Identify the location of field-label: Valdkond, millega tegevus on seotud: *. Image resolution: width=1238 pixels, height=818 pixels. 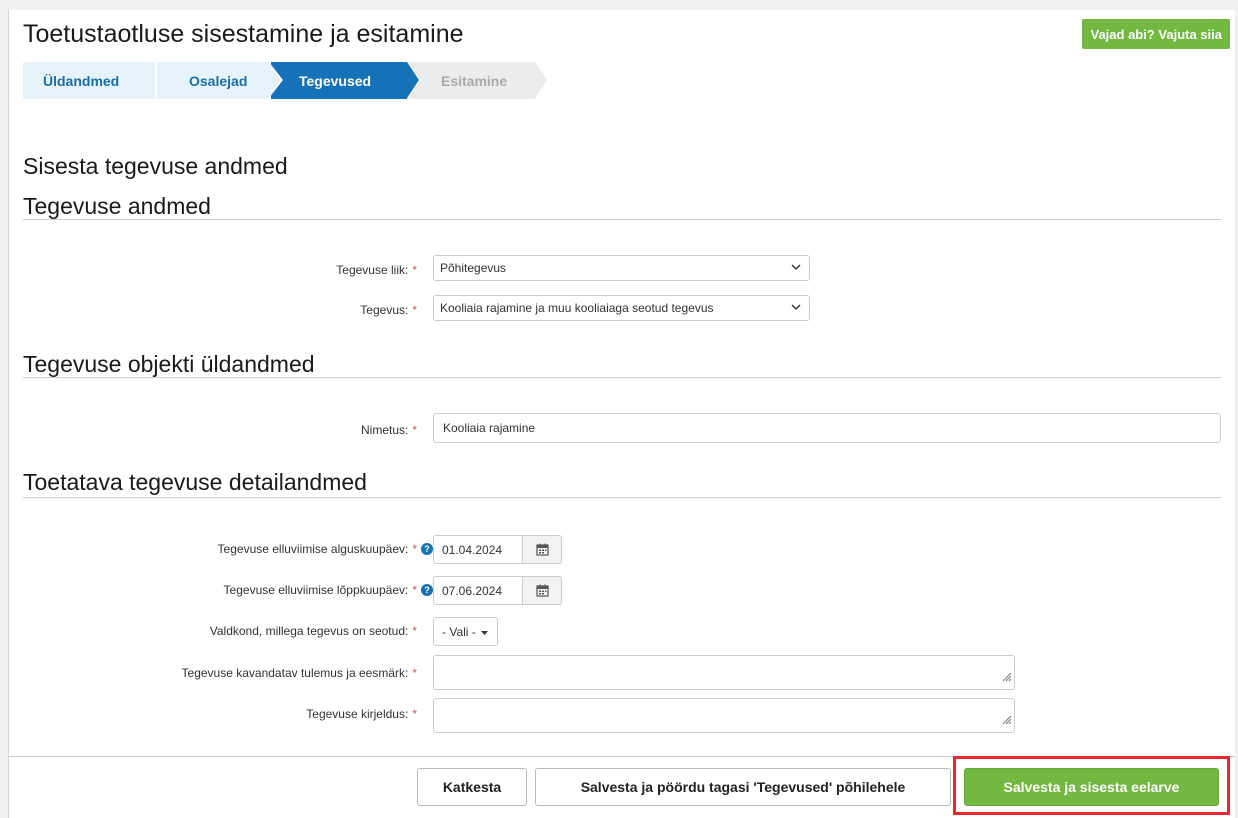
(313, 631).